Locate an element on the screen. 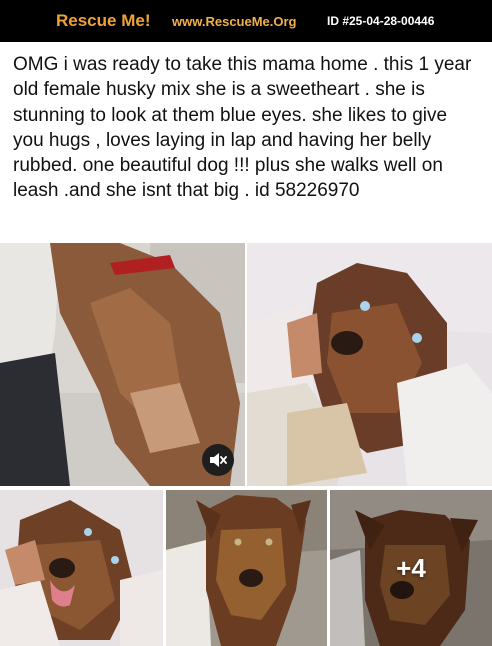 This screenshot has height=646, width=492. photo-dog-held is located at coordinates (81, 568).